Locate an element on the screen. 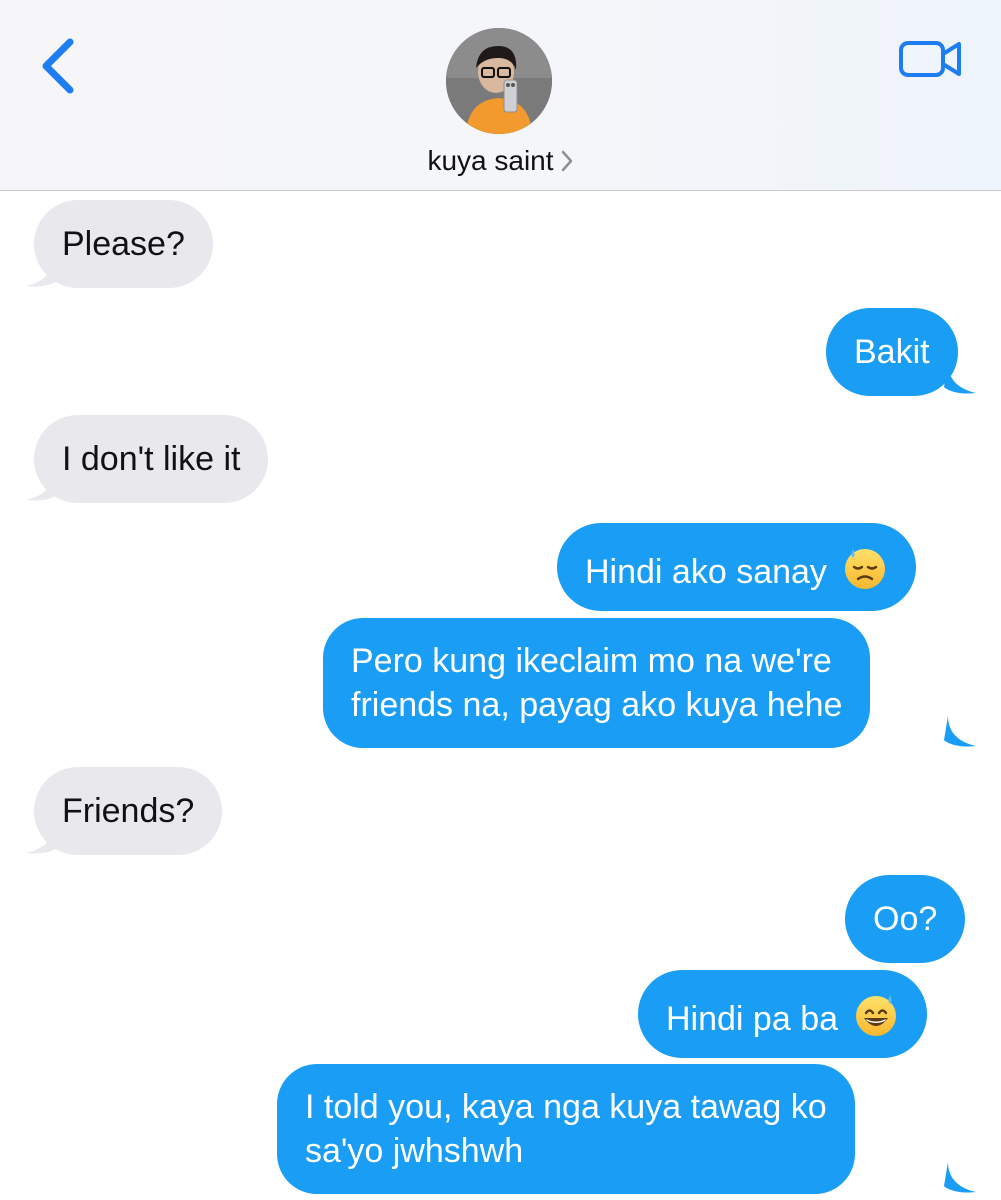  downcast-face-with-sweat-emoji is located at coordinates (865, 573).